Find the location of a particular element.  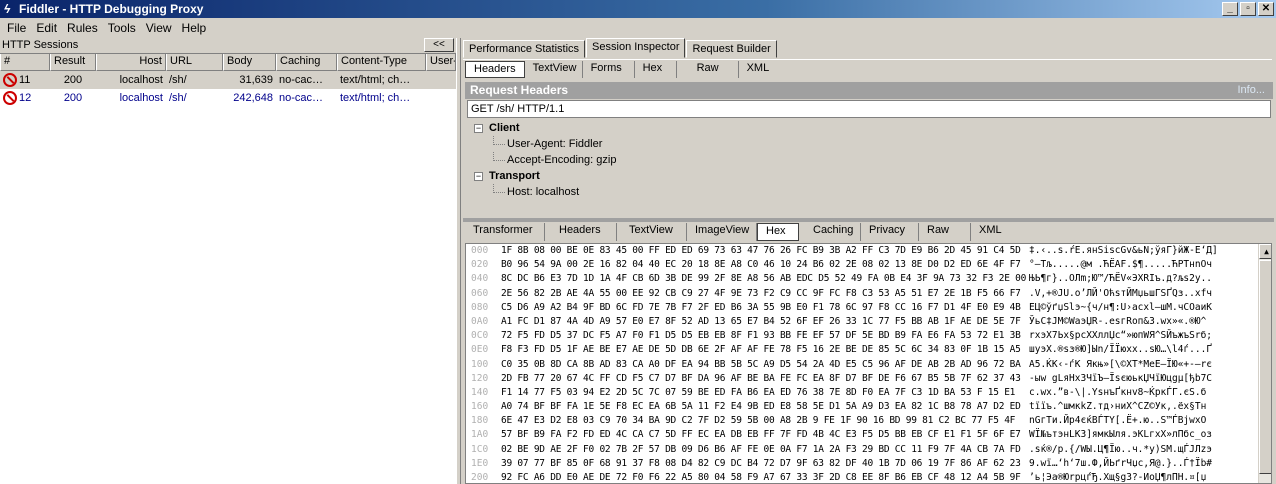

hex-ascii: -ыw gLяНхЗЧїЪ–ЇѕєюькЏЧїЮцgµ[ђb7C is located at coordinates (1121, 378).